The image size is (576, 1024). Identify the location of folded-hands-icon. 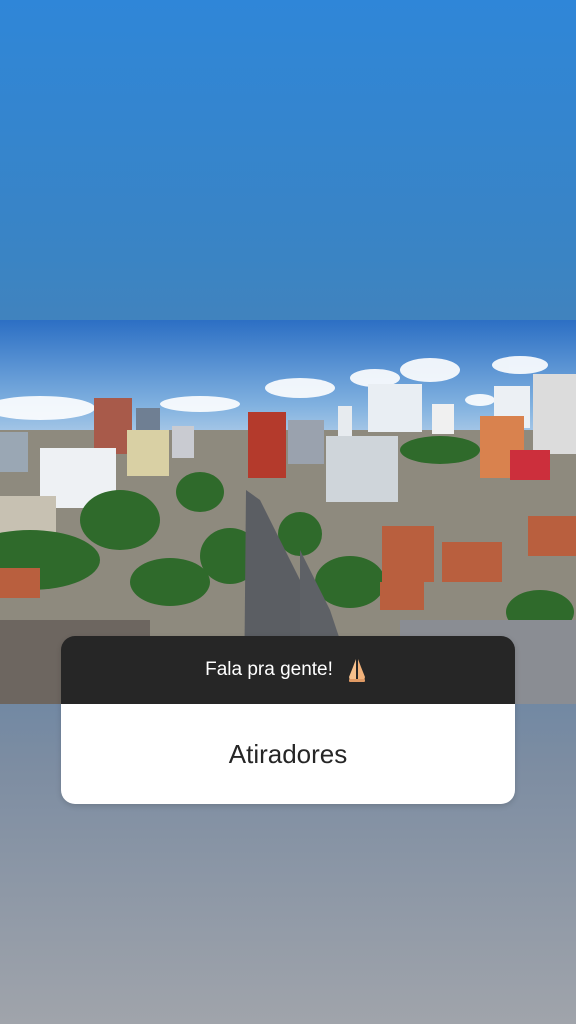
(357, 670).